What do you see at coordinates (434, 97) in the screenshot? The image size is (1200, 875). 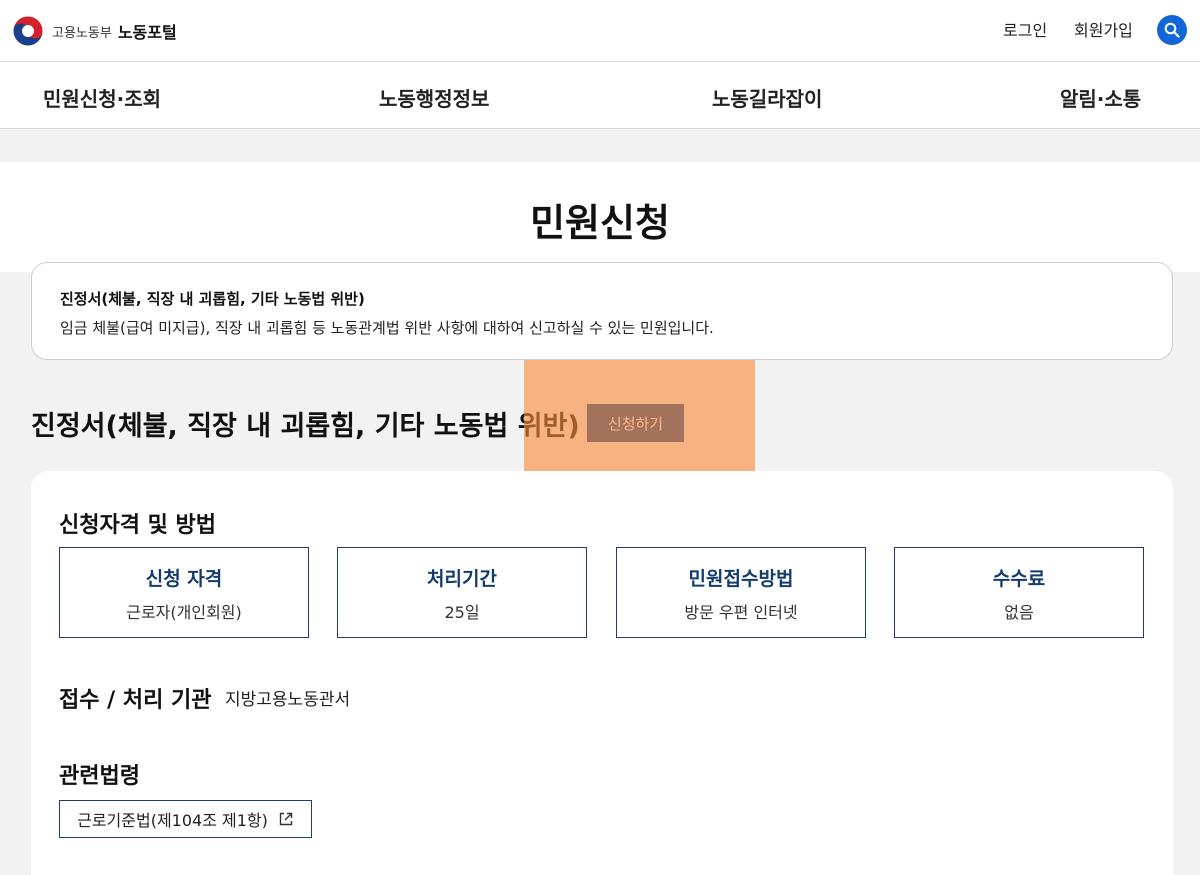 I see `nav-item-labor-admin: 노동행정정보` at bounding box center [434, 97].